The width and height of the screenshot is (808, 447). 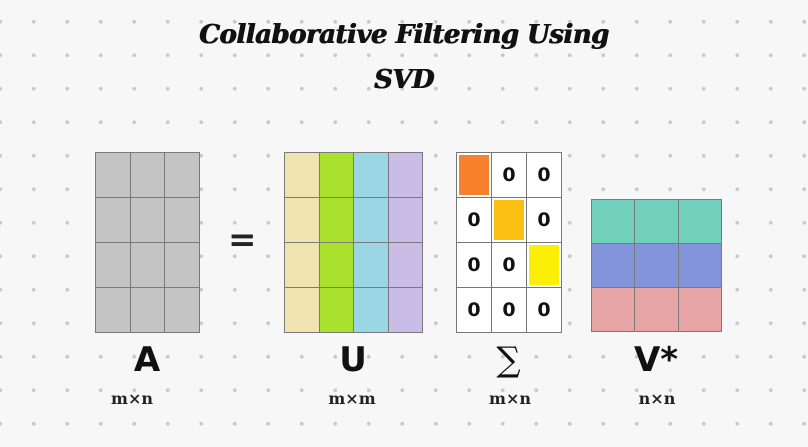 I want to click on matrix-sigma: 000000000, so click(x=509, y=242).